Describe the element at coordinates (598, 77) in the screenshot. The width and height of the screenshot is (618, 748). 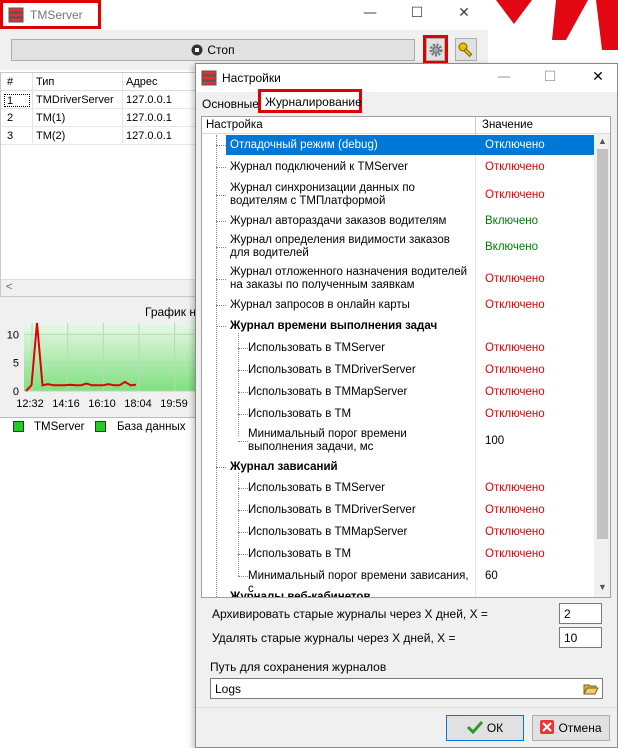
I see `dialog-close-button: ✕` at that location.